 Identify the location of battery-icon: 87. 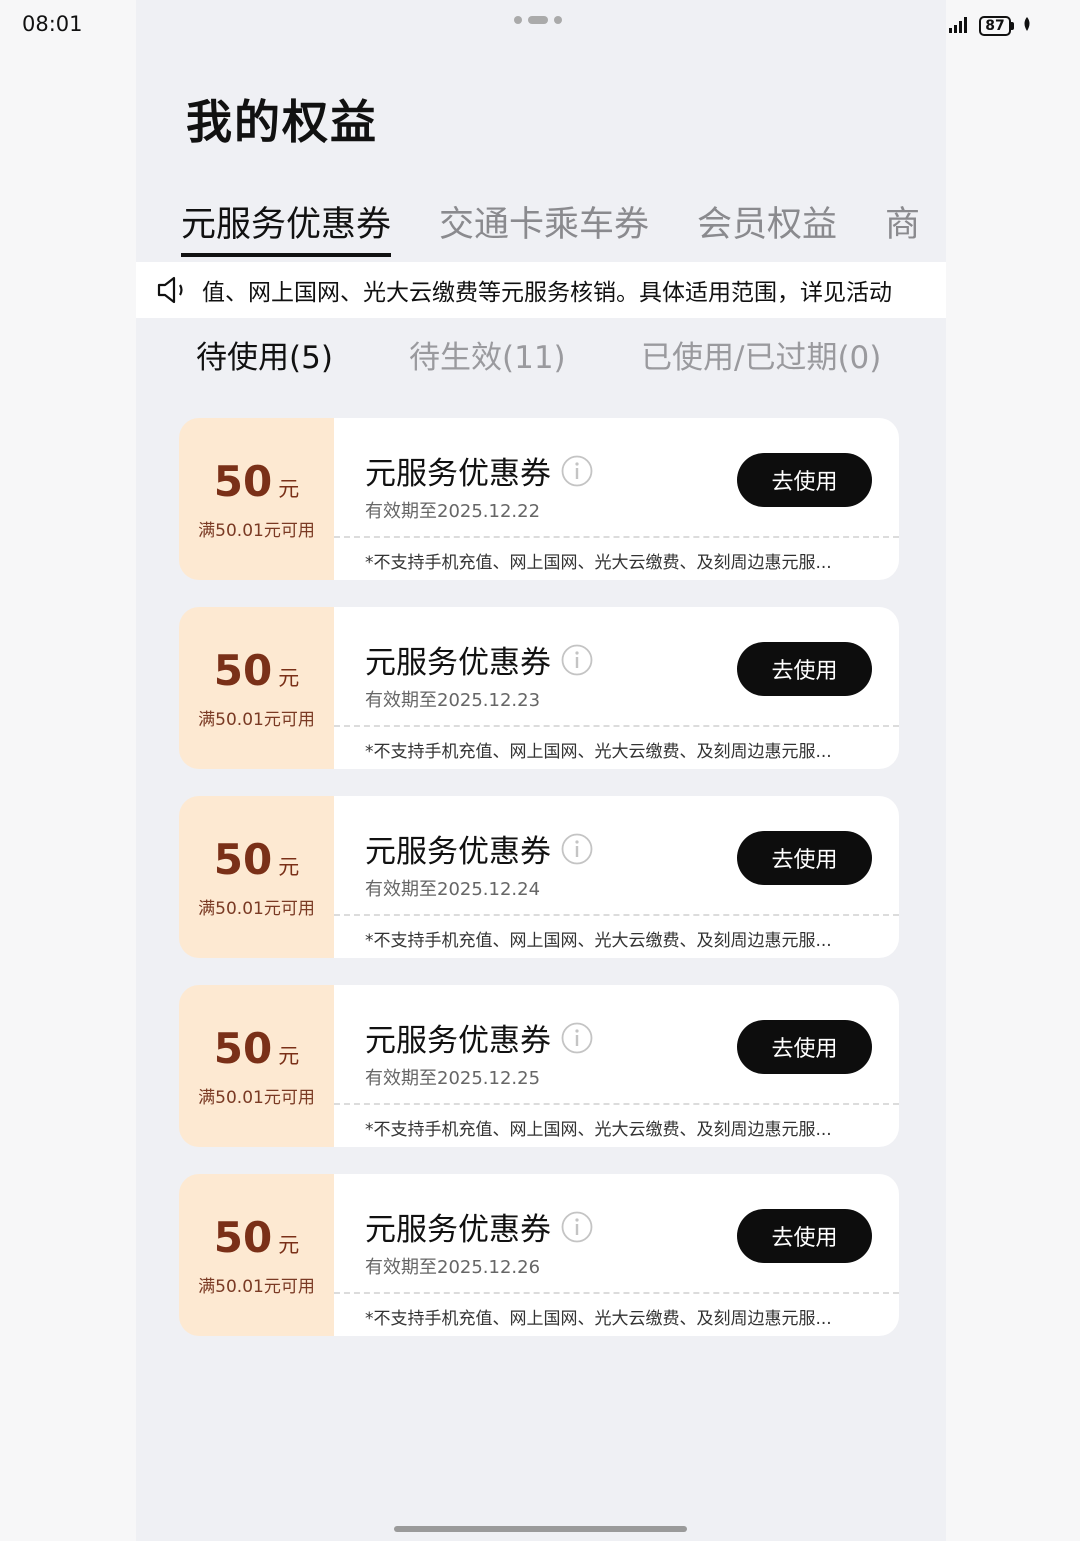
(996, 26).